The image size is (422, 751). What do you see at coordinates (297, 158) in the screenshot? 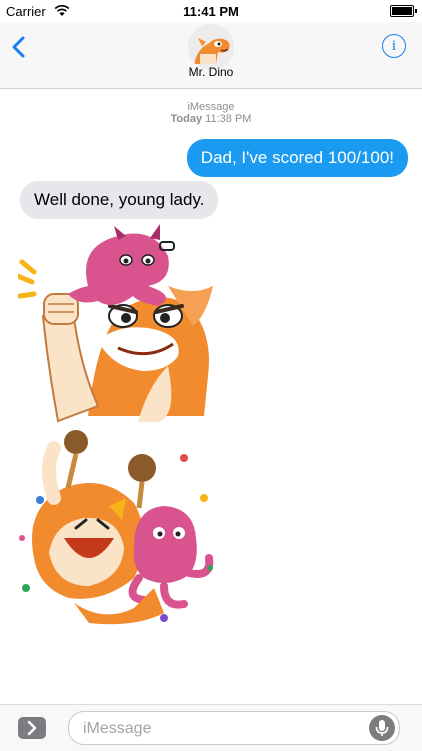
I see `outgoing-message: Dad, I've scored 100/100!` at bounding box center [297, 158].